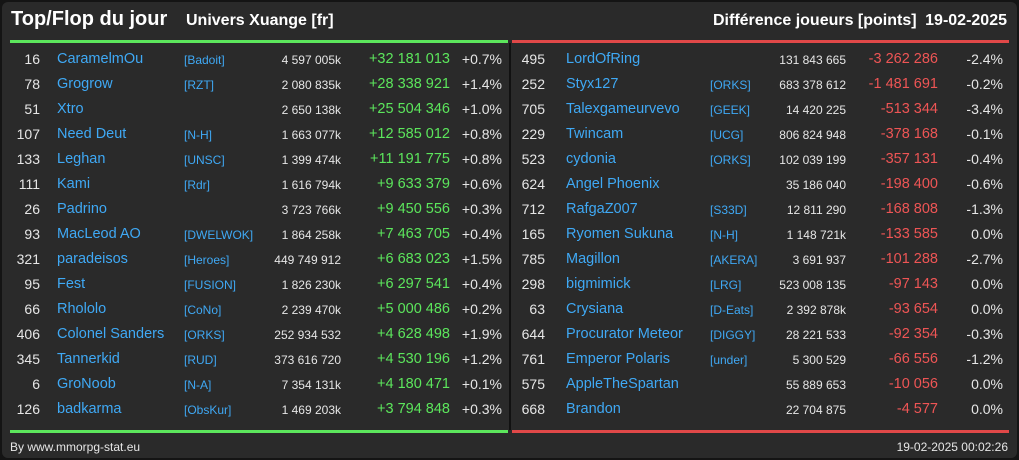 The height and width of the screenshot is (460, 1019). I want to click on player-points: 4 597 005k, so click(311, 60).